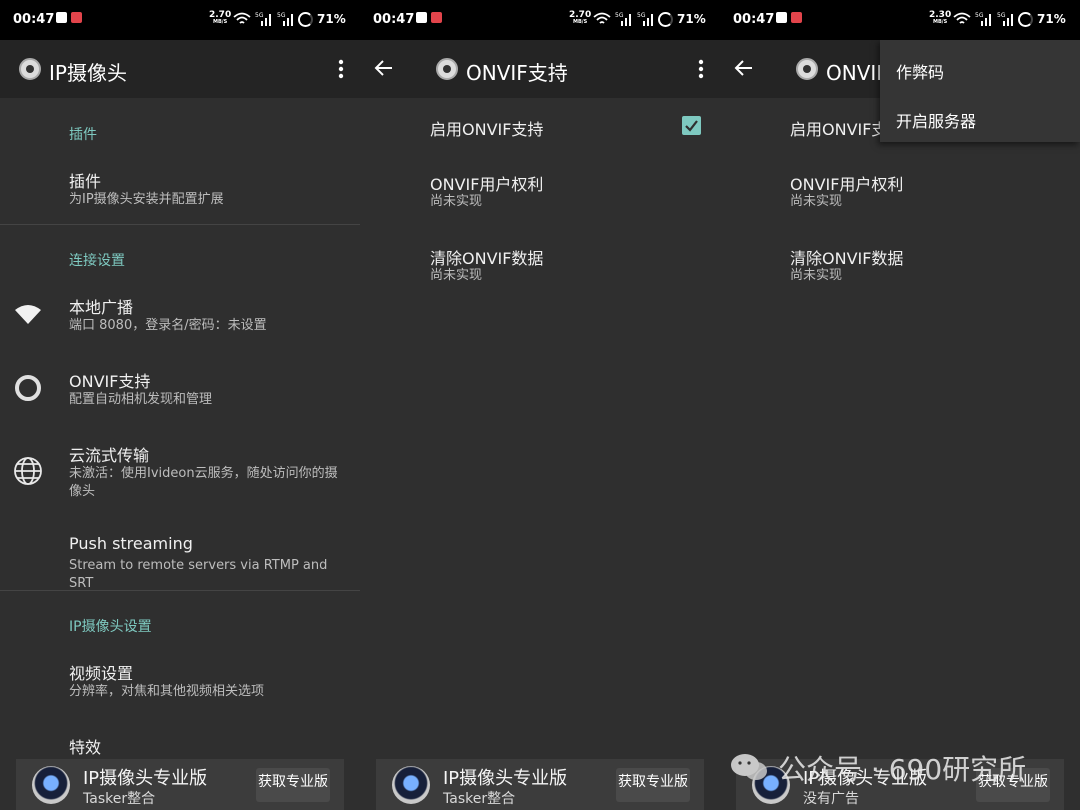  I want to click on globe-icon, so click(28, 471).